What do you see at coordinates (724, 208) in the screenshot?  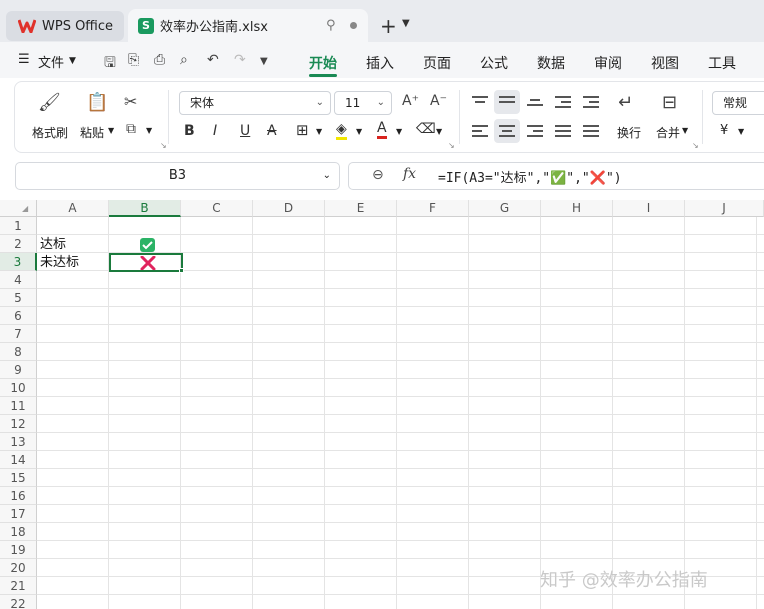 I see `column-header-J: J` at bounding box center [724, 208].